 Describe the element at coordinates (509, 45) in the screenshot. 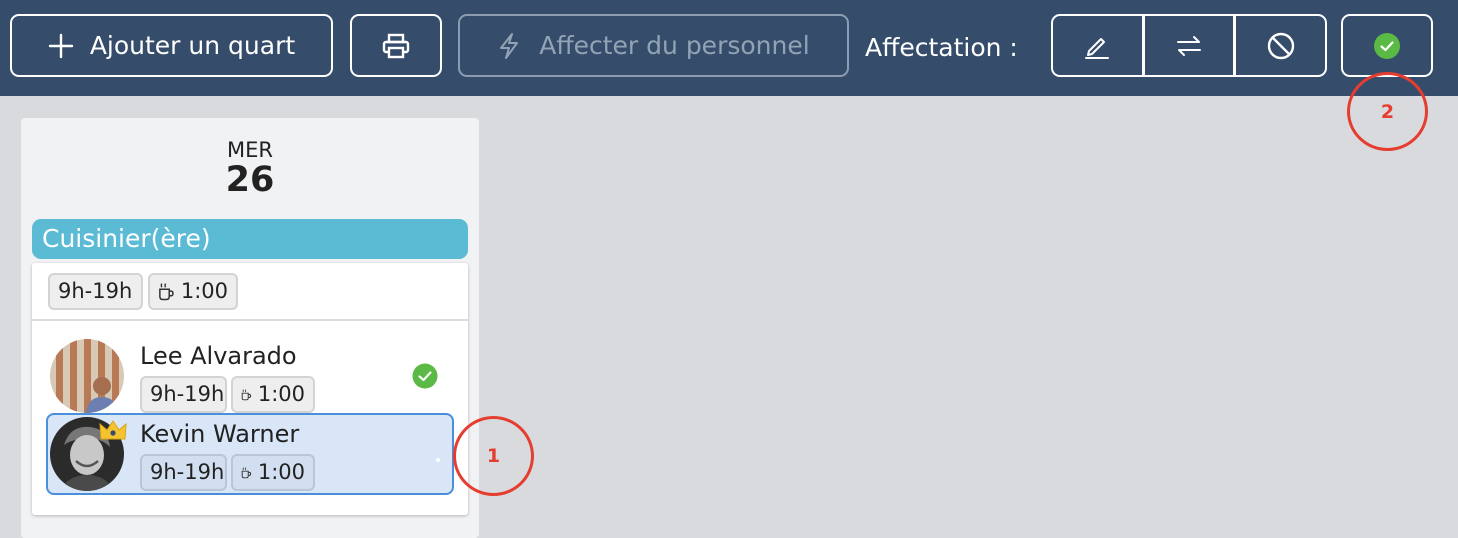

I see `lightning-icon` at that location.